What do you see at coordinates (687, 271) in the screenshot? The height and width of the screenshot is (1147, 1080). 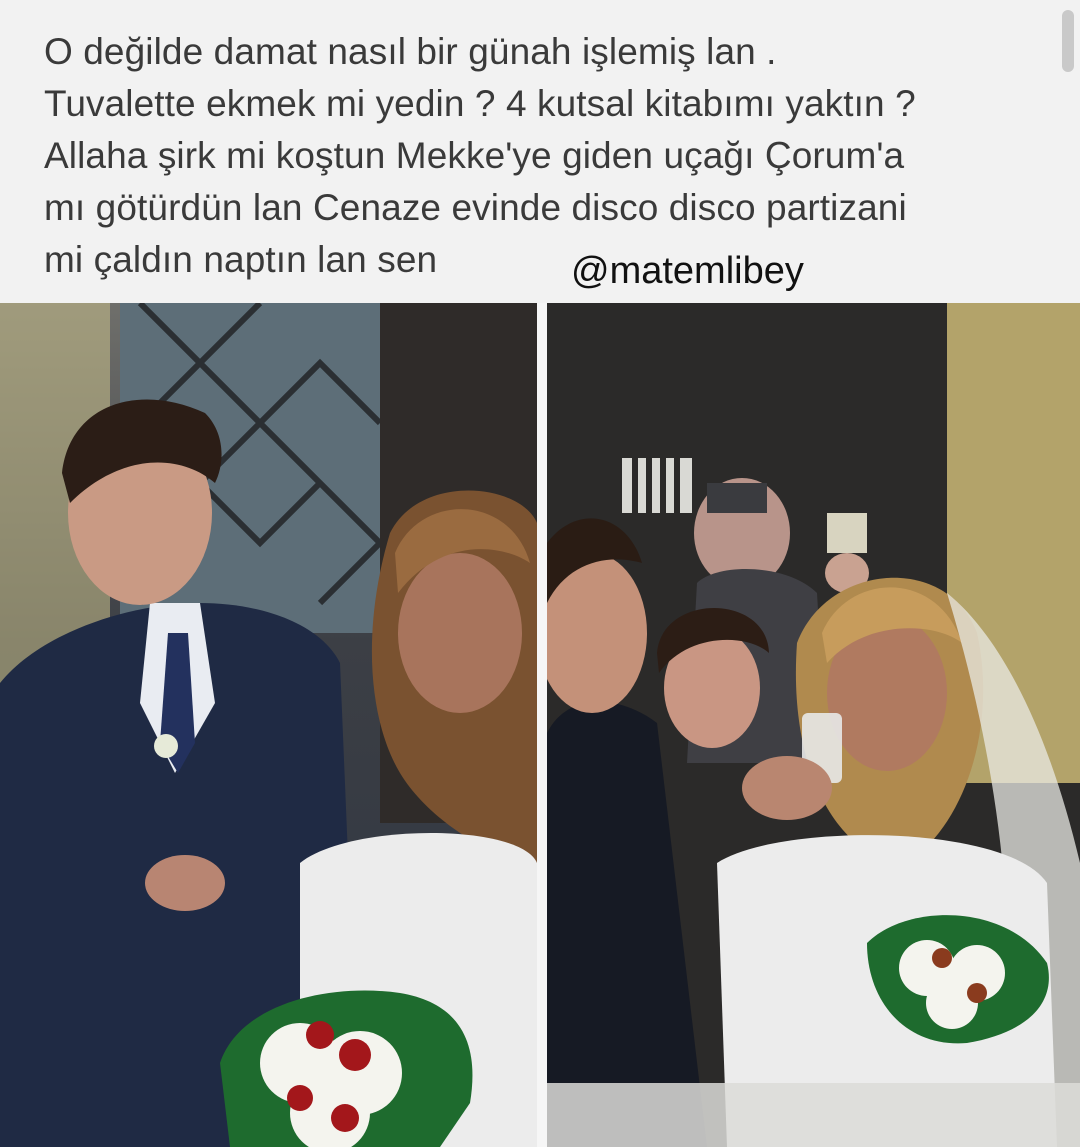 I see `watermark-handle: @matemlibey` at bounding box center [687, 271].